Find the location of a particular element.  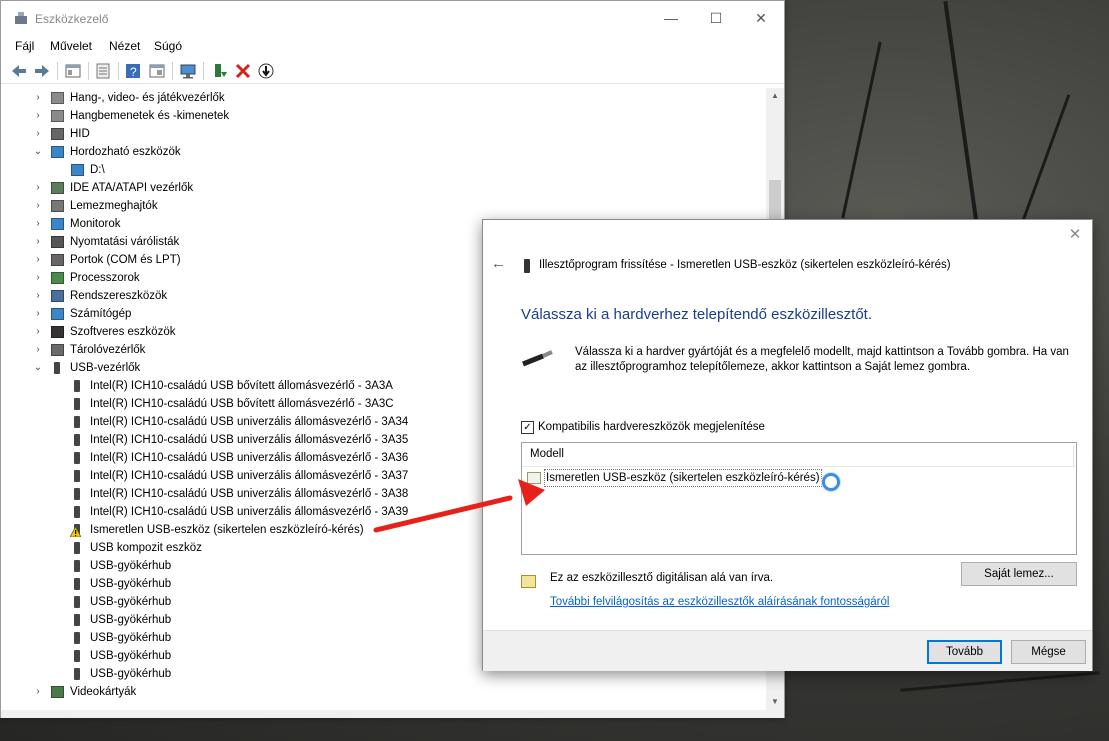

hid-icon is located at coordinates (57, 134).